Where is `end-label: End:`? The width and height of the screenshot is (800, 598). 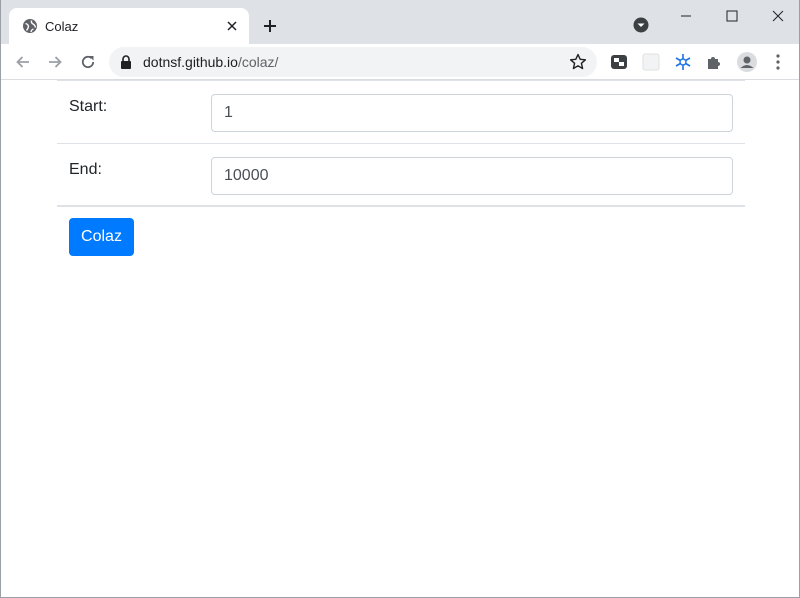
end-label: End: is located at coordinates (85, 169).